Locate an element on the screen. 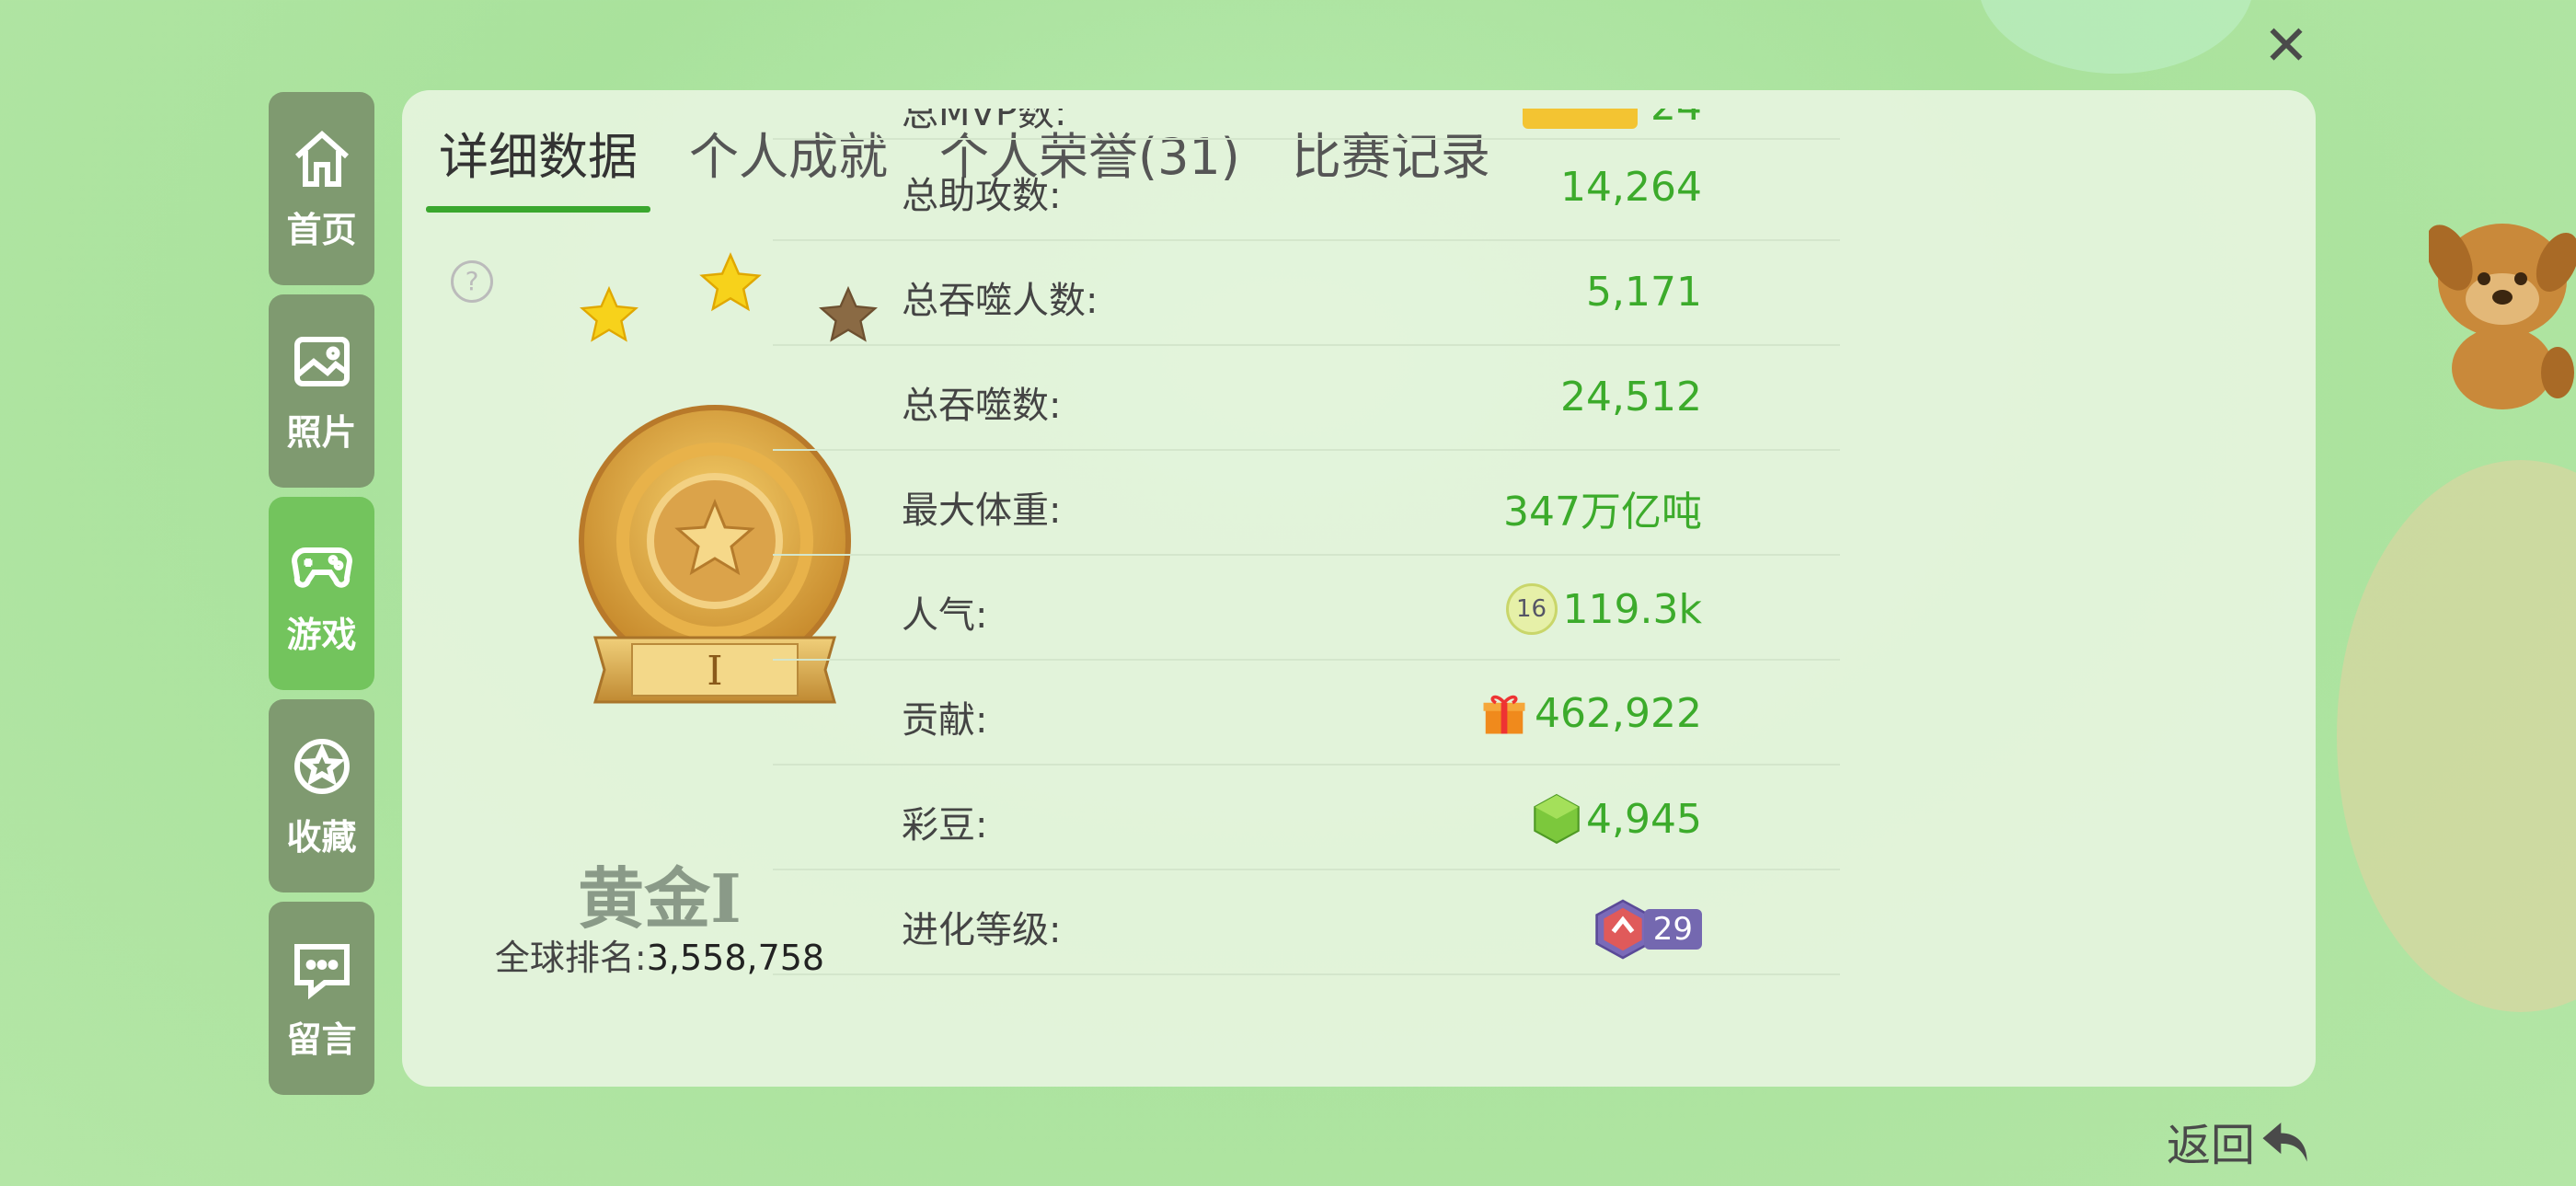  stat-value: 347万亿吨 is located at coordinates (1602, 512).